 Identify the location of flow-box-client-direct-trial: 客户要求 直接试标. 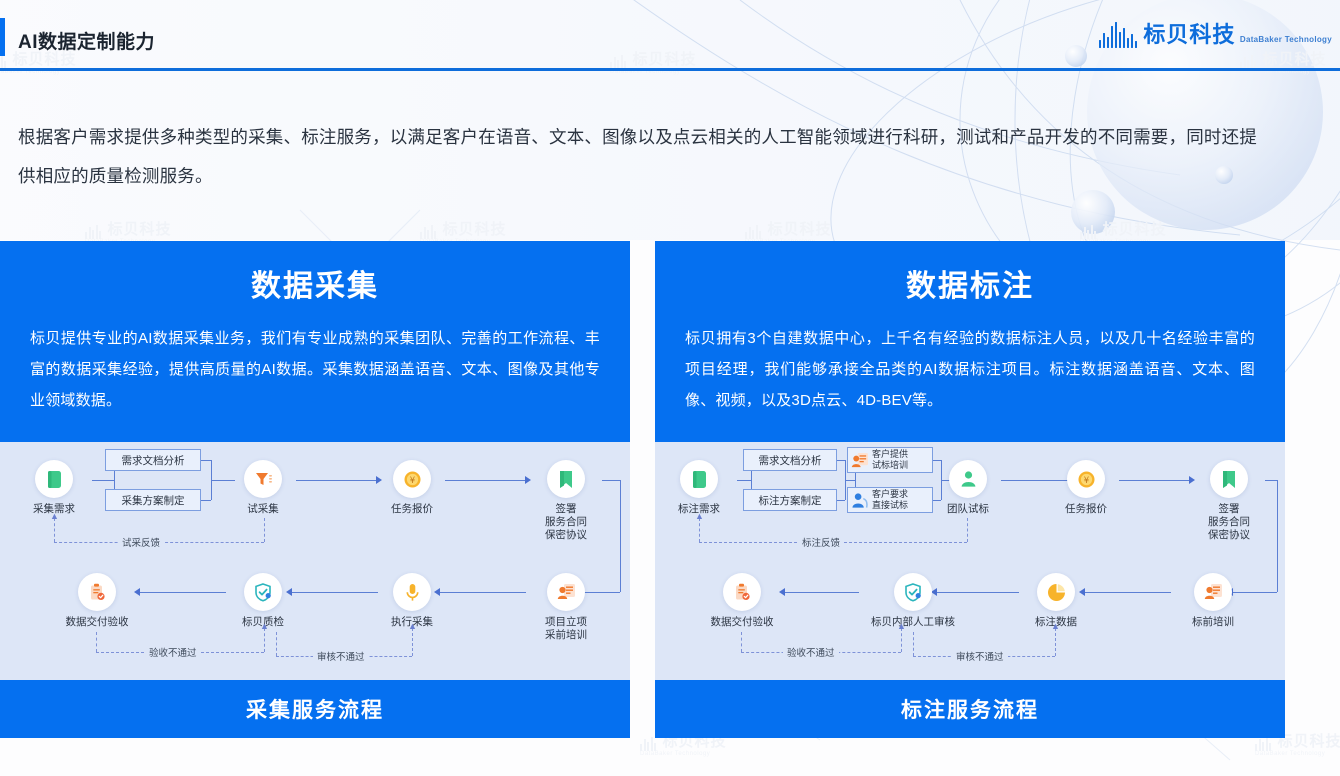
(890, 500).